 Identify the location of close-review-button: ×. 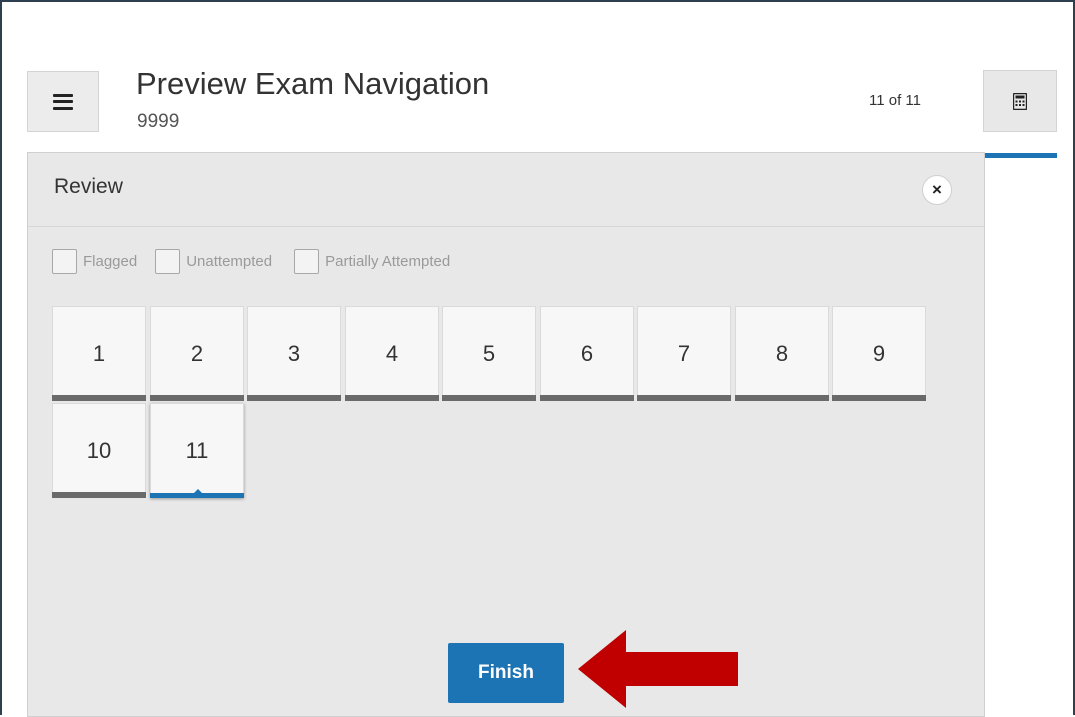
(937, 190).